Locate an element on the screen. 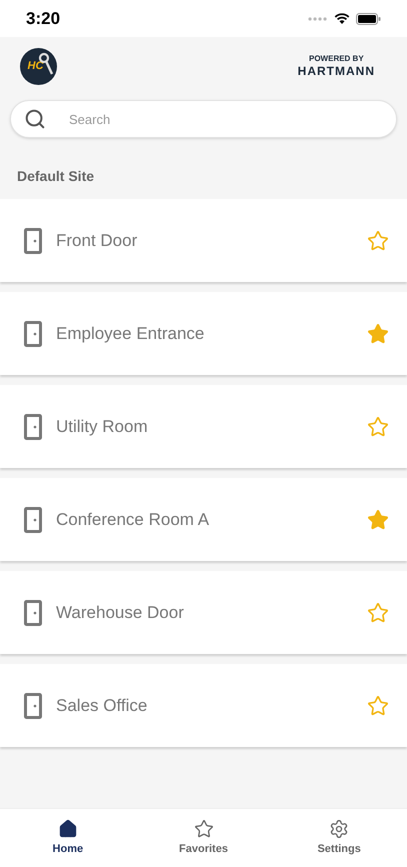  tab-bar-item: Home is located at coordinates (68, 838).